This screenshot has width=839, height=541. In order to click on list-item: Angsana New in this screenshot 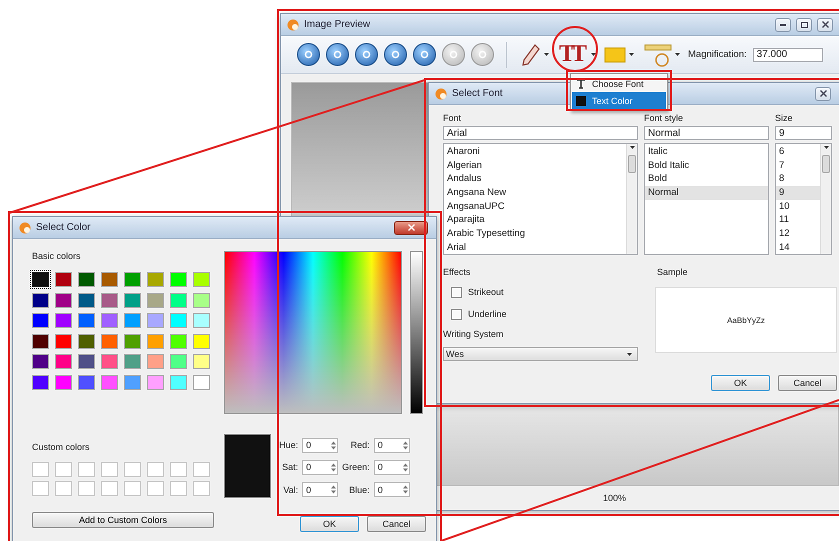, I will do `click(535, 193)`.